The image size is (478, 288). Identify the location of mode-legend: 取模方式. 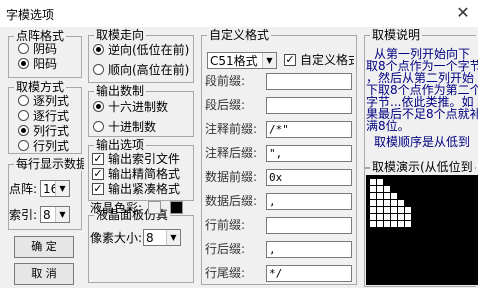
(40, 87).